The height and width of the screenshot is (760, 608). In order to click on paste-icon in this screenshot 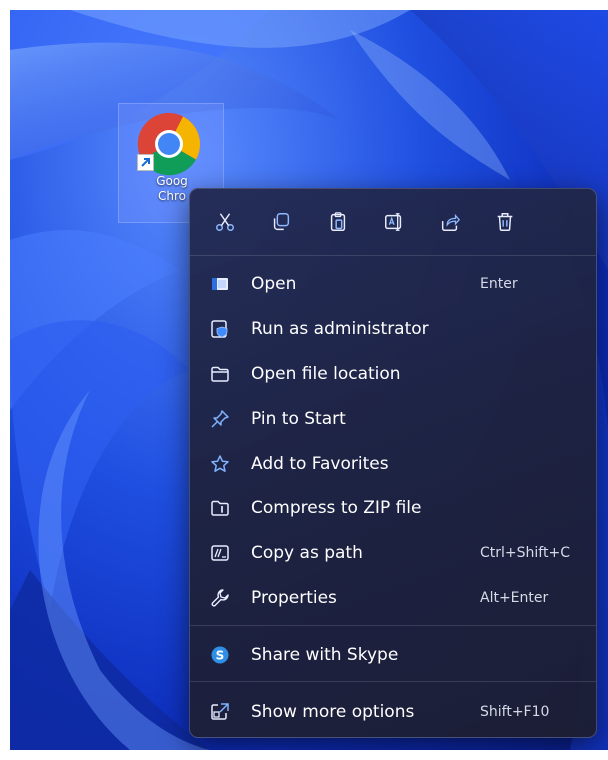, I will do `click(338, 221)`.